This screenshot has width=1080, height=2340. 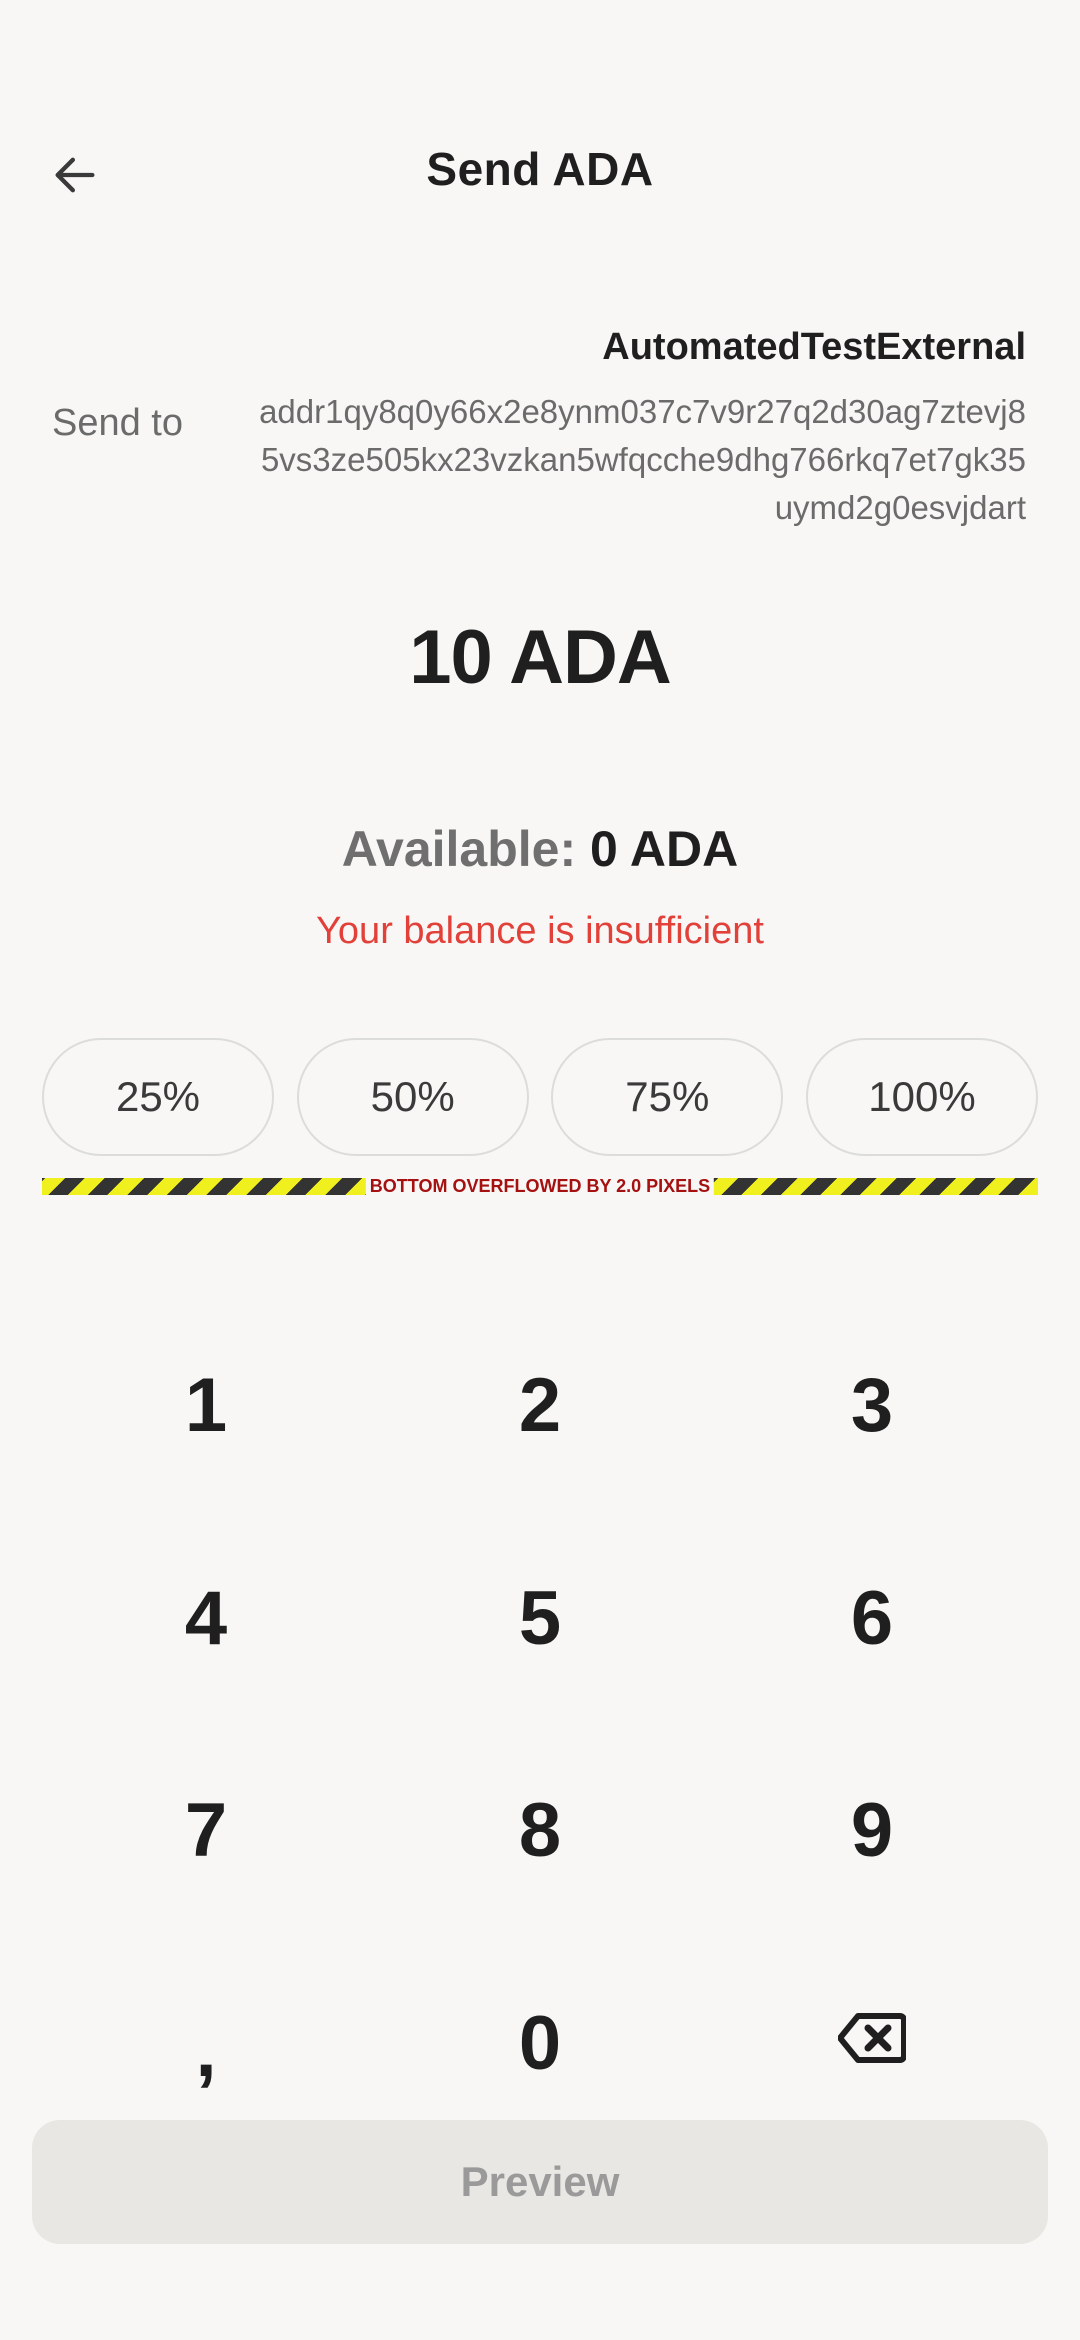 I want to click on percent-buttons: 25% 50% 75% 100%, so click(x=540, y=1098).